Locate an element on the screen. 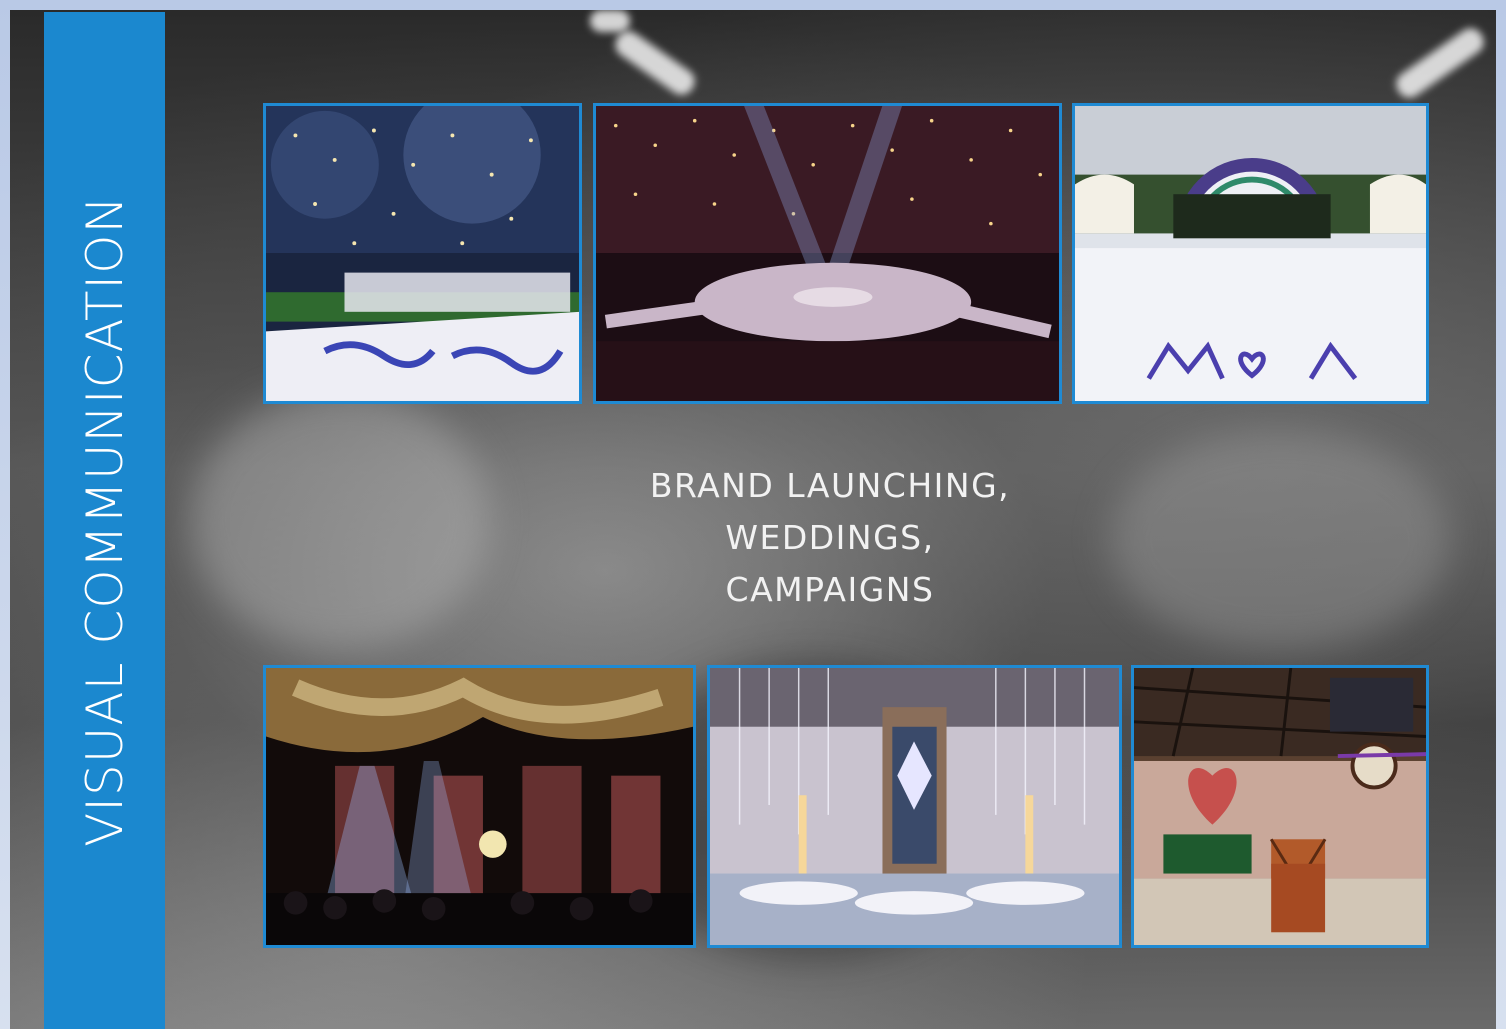  monogram-dance-floor-photo is located at coordinates (1250, 253).